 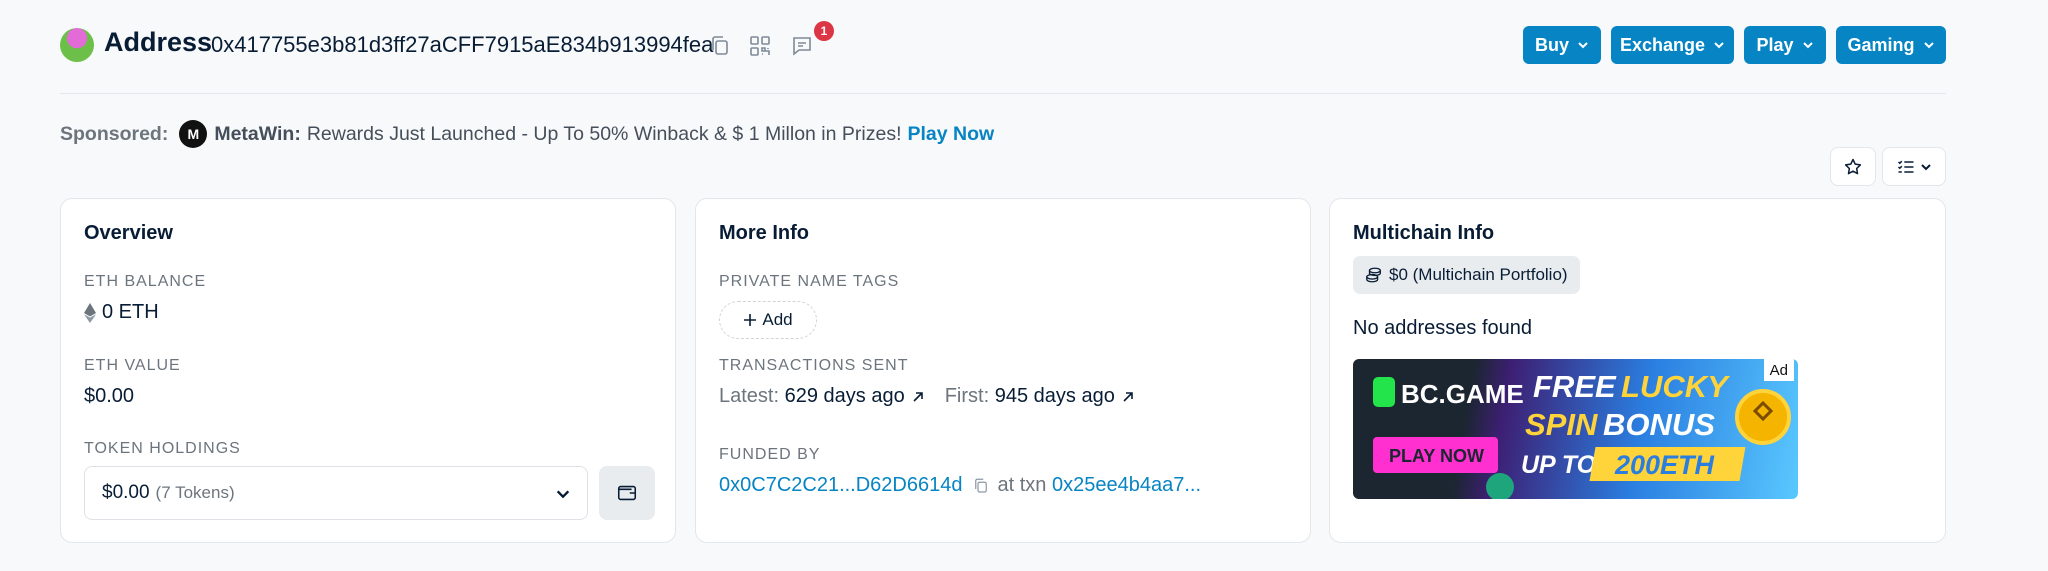 I want to click on add-tag-button: Add, so click(x=768, y=320).